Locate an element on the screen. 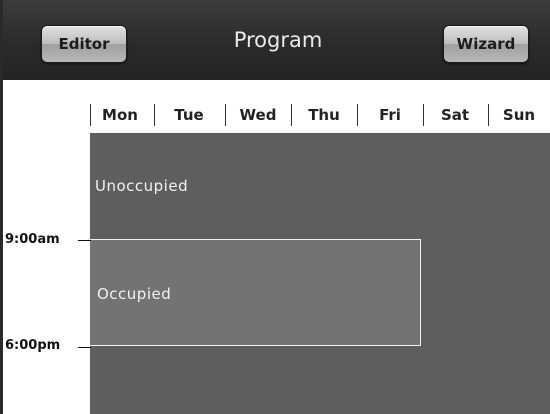 The width and height of the screenshot is (550, 414). unoccupied-label: Unoccupied is located at coordinates (142, 186).